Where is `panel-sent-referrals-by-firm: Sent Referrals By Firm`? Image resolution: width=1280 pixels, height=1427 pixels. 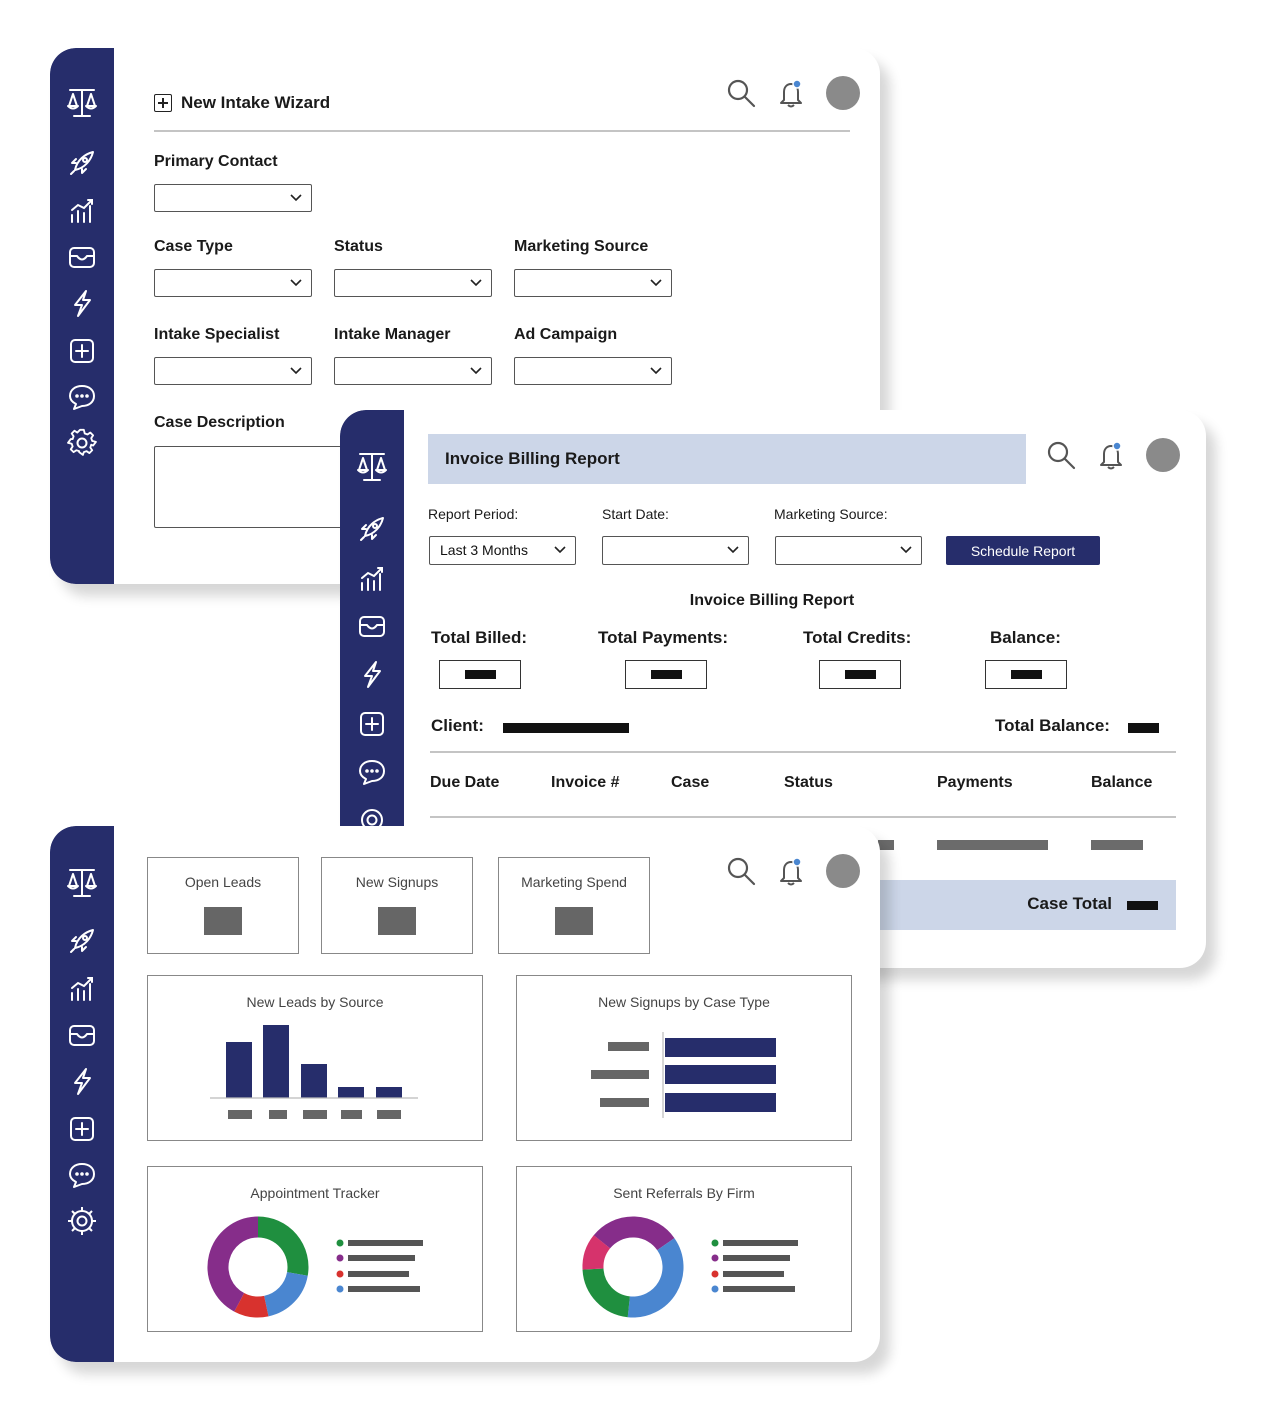
panel-sent-referrals-by-firm: Sent Referrals By Firm is located at coordinates (684, 1249).